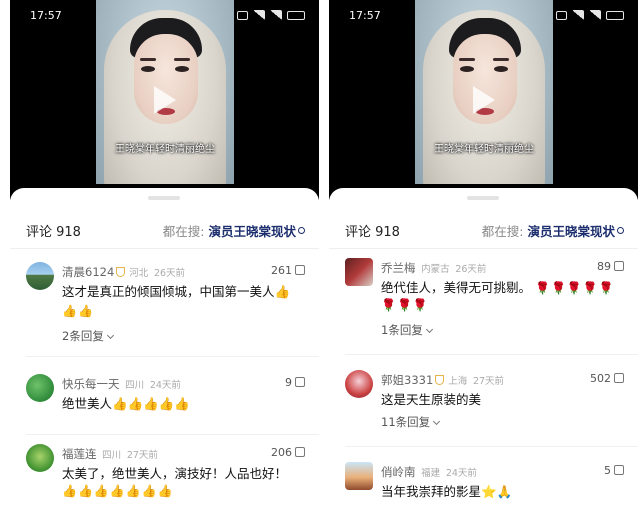  I want to click on like-count: 89, so click(604, 266).